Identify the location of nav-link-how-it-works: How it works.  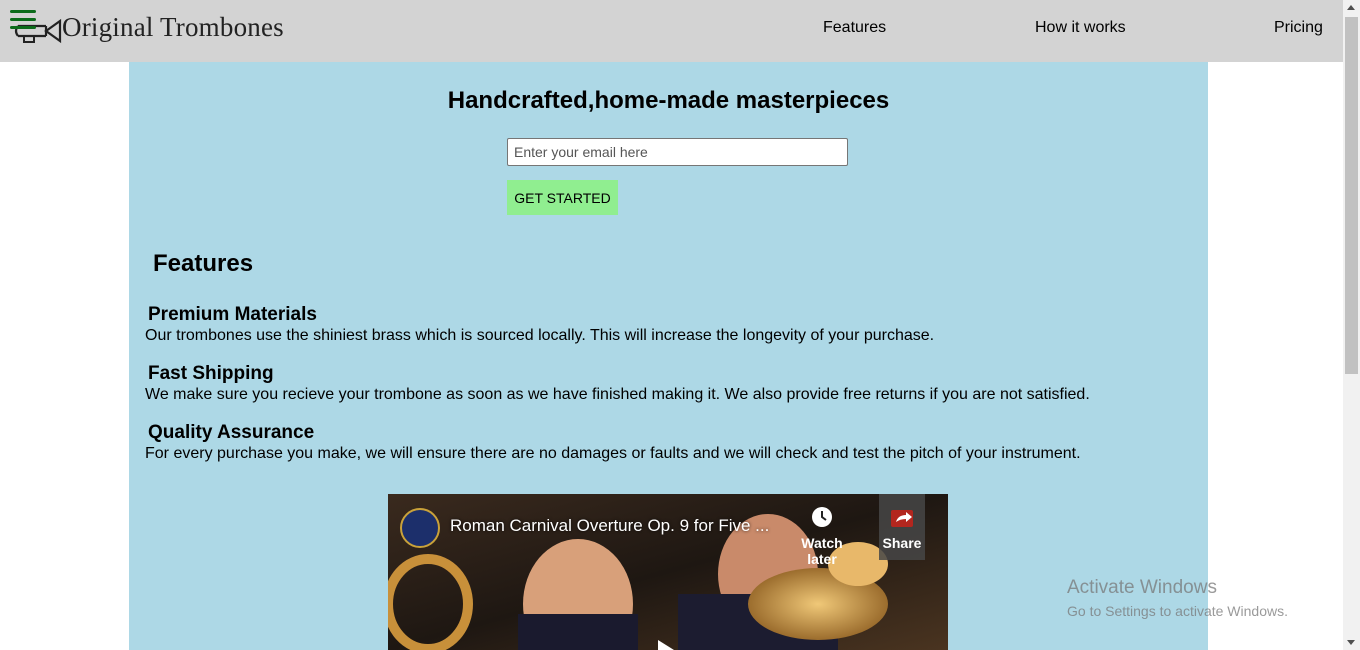
(1080, 28).